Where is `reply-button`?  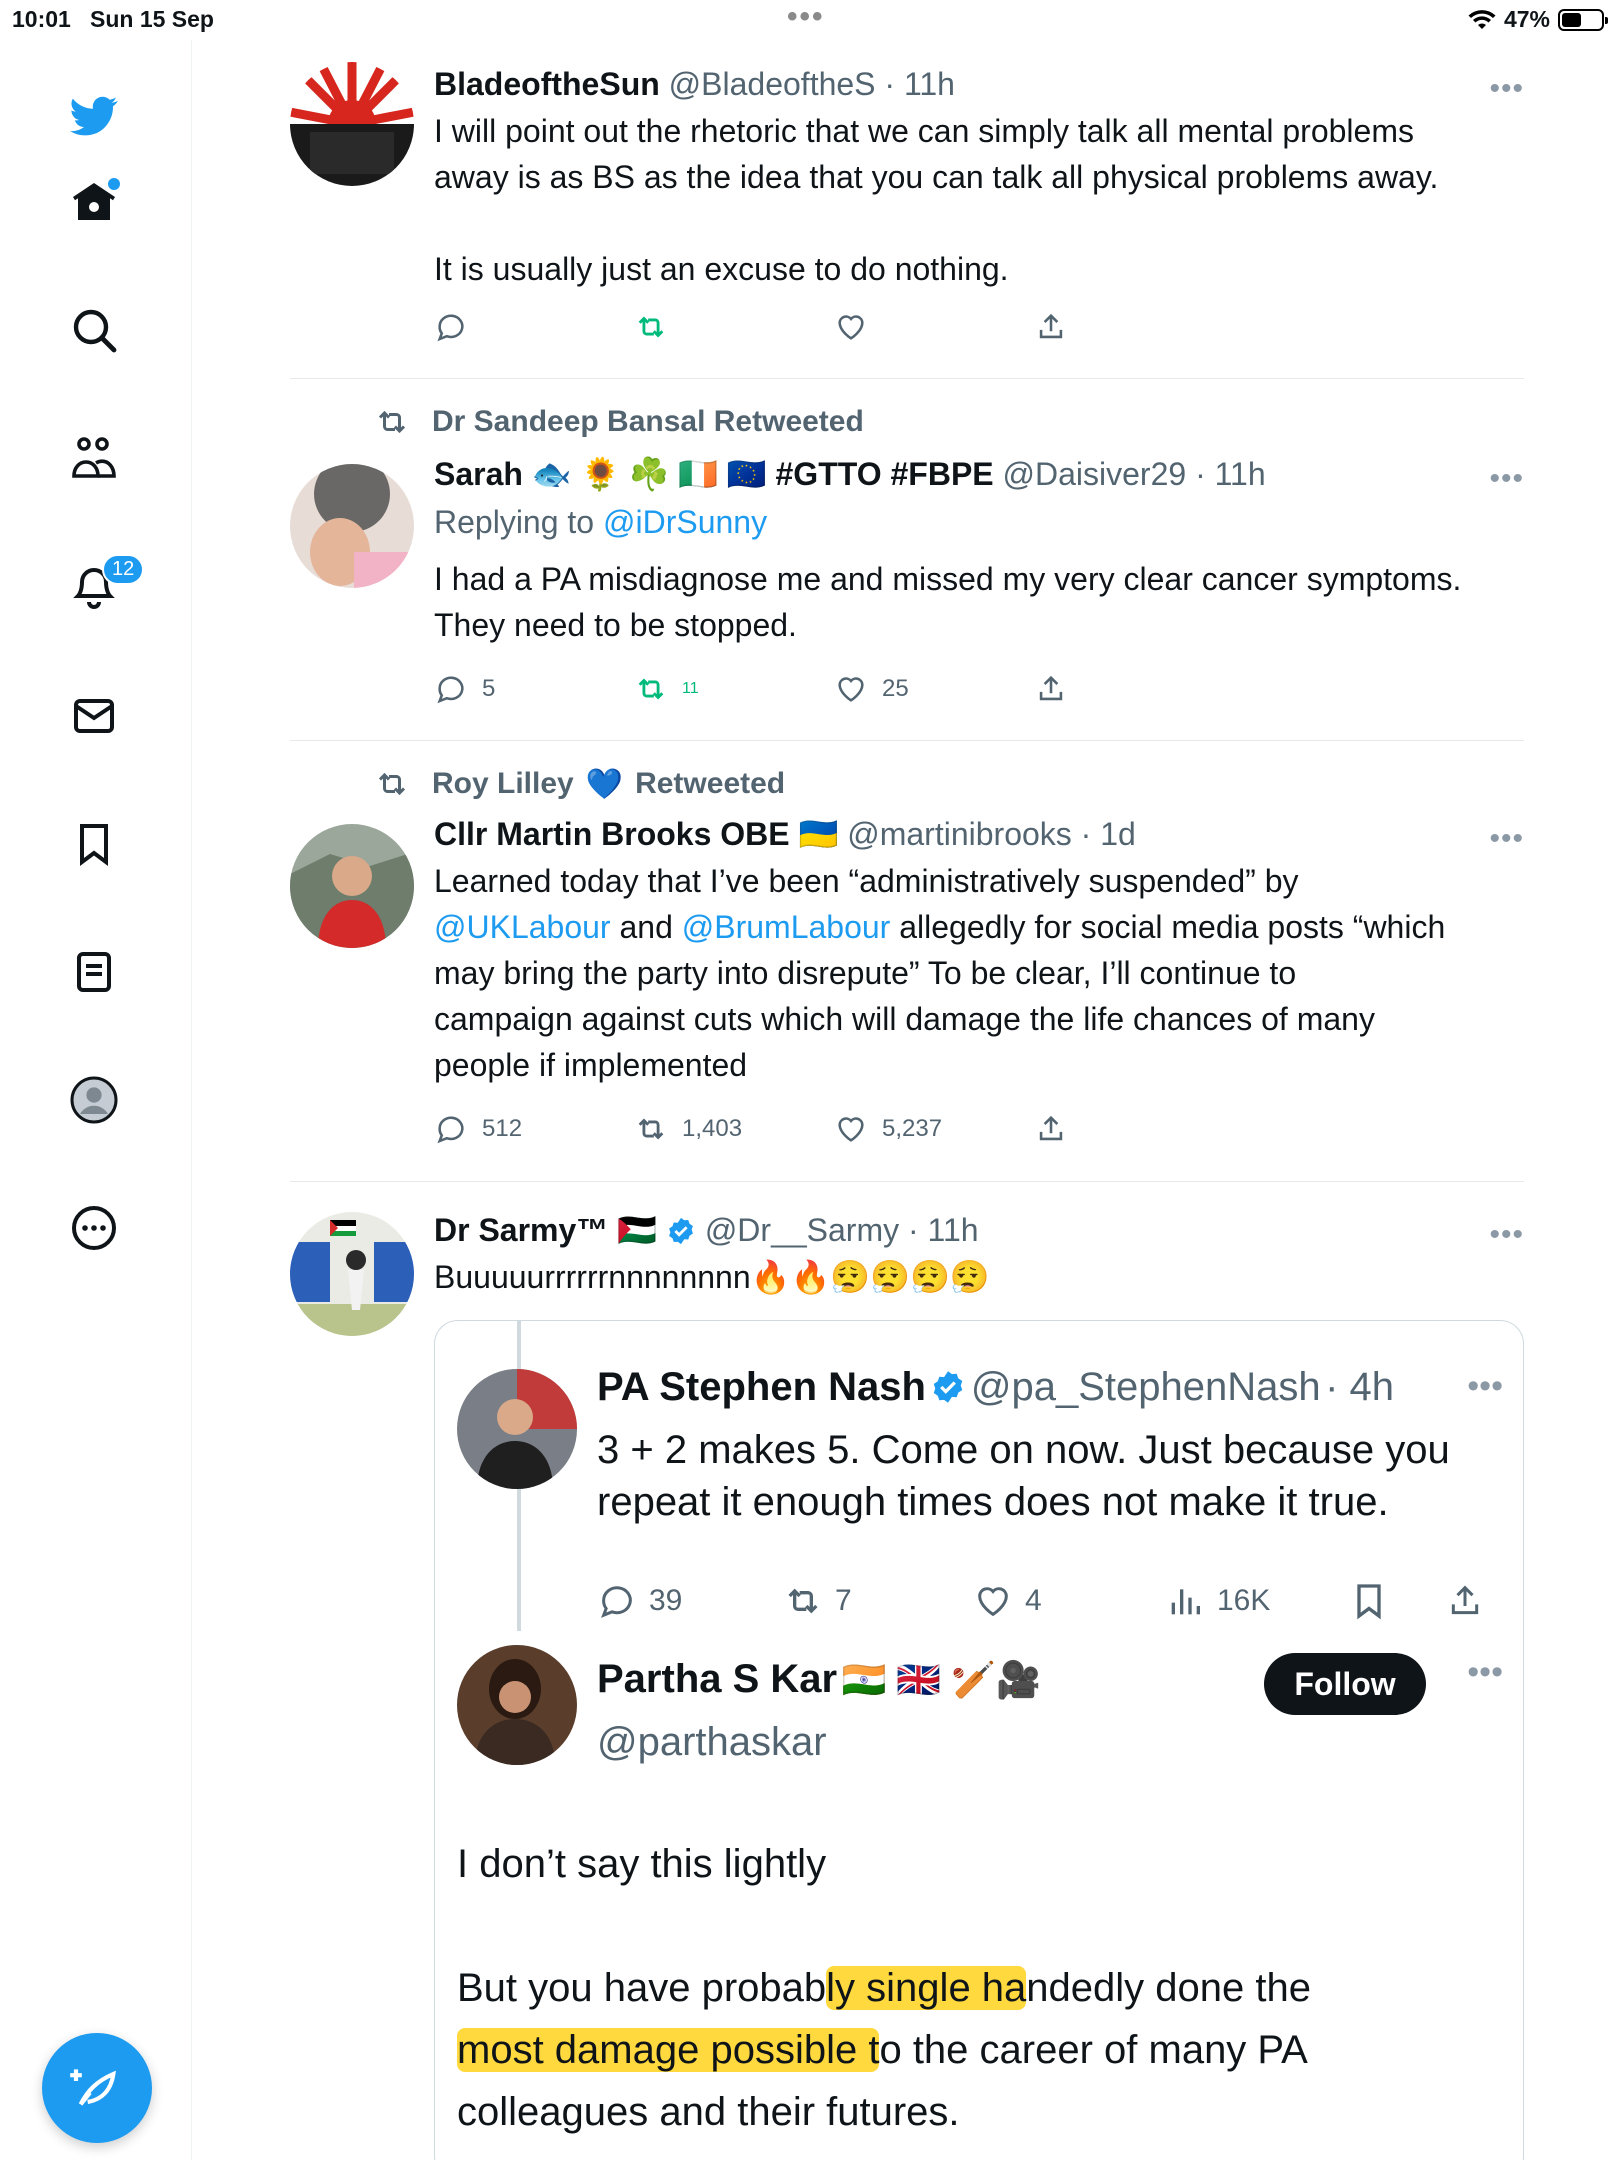 reply-button is located at coordinates (451, 327).